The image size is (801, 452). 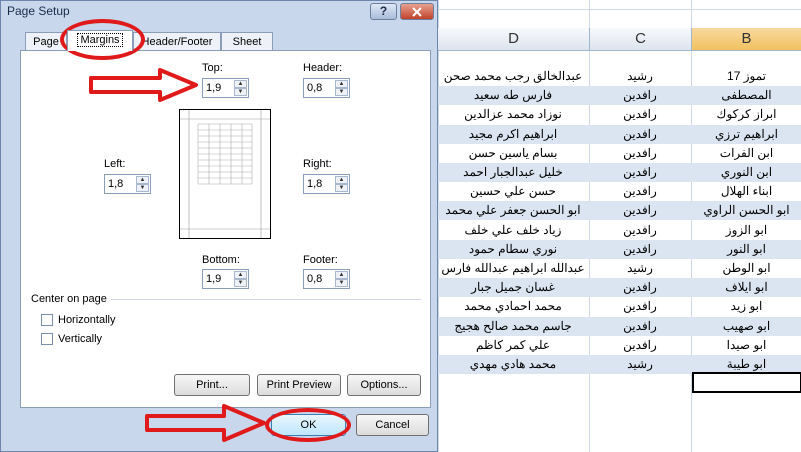 What do you see at coordinates (746, 382) in the screenshot?
I see `active-cell` at bounding box center [746, 382].